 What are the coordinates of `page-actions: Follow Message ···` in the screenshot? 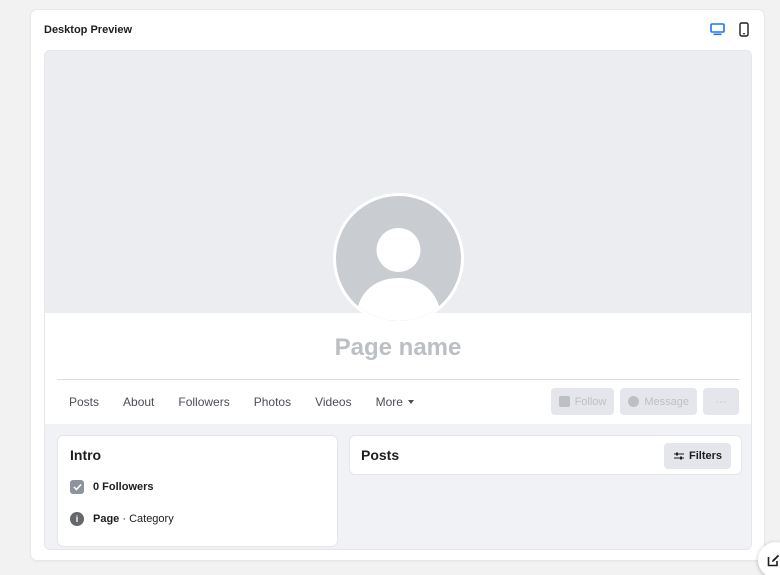 It's located at (644, 401).